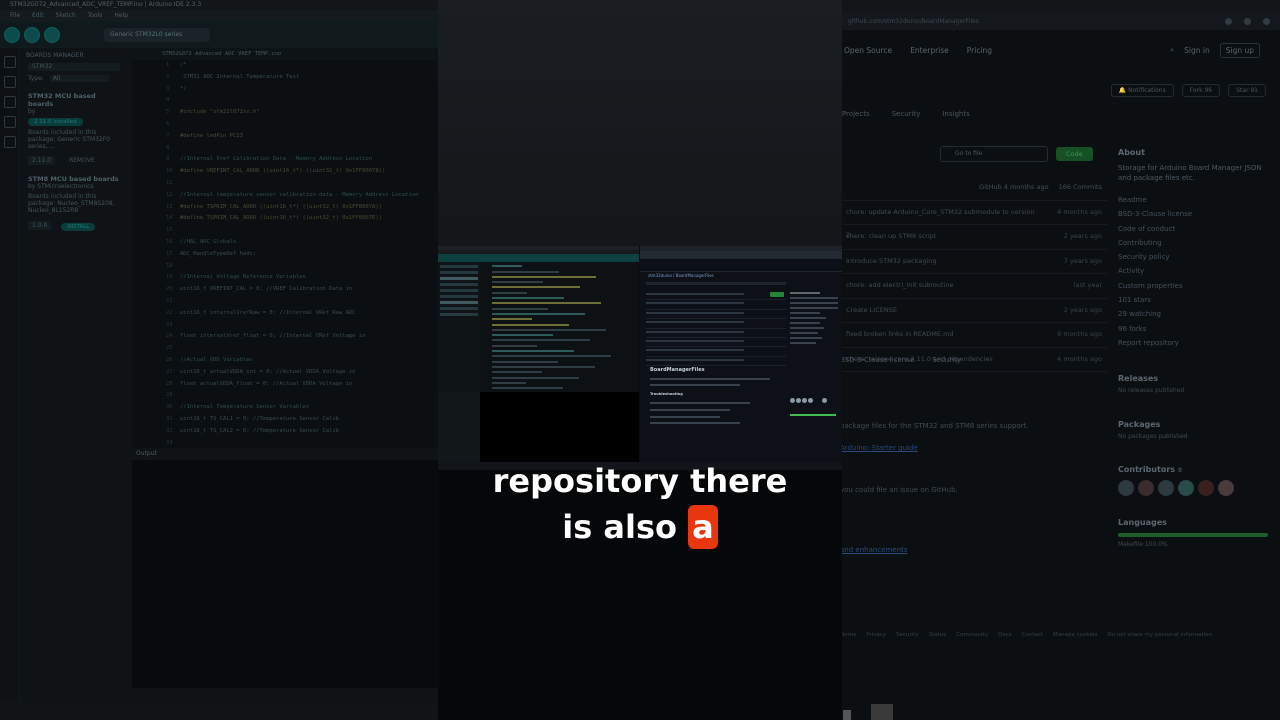  What do you see at coordinates (95, 15) in the screenshot?
I see `menu-tools: Tools` at bounding box center [95, 15].